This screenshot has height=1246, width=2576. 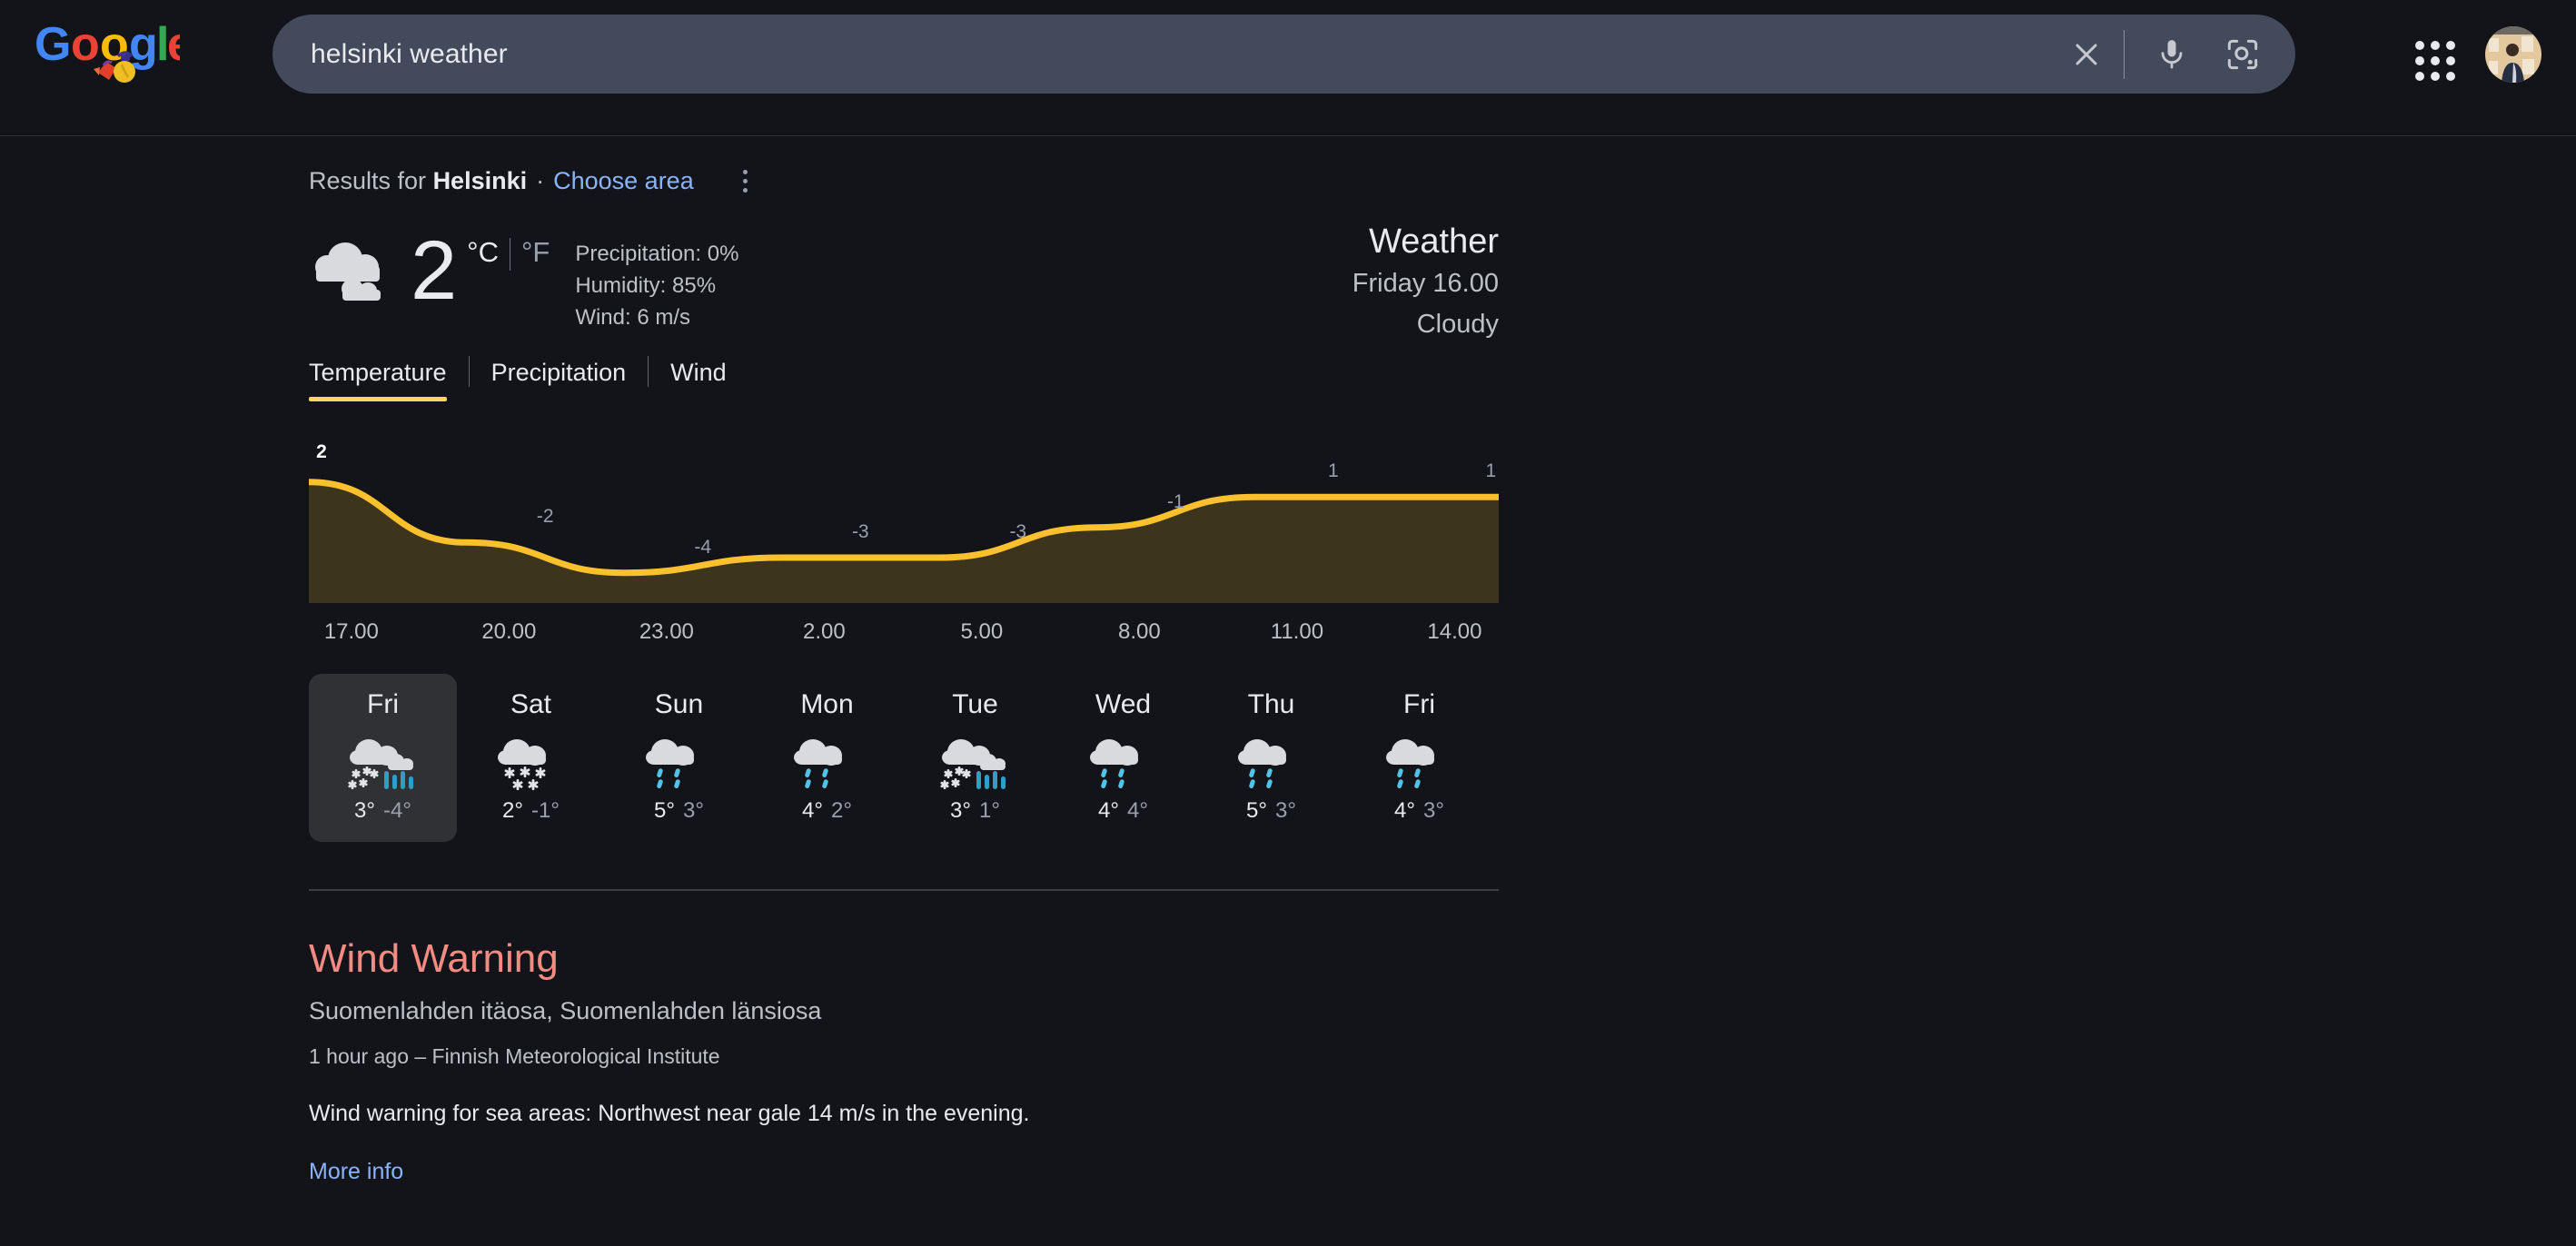 I want to click on tab-wind: Wind, so click(x=698, y=380).